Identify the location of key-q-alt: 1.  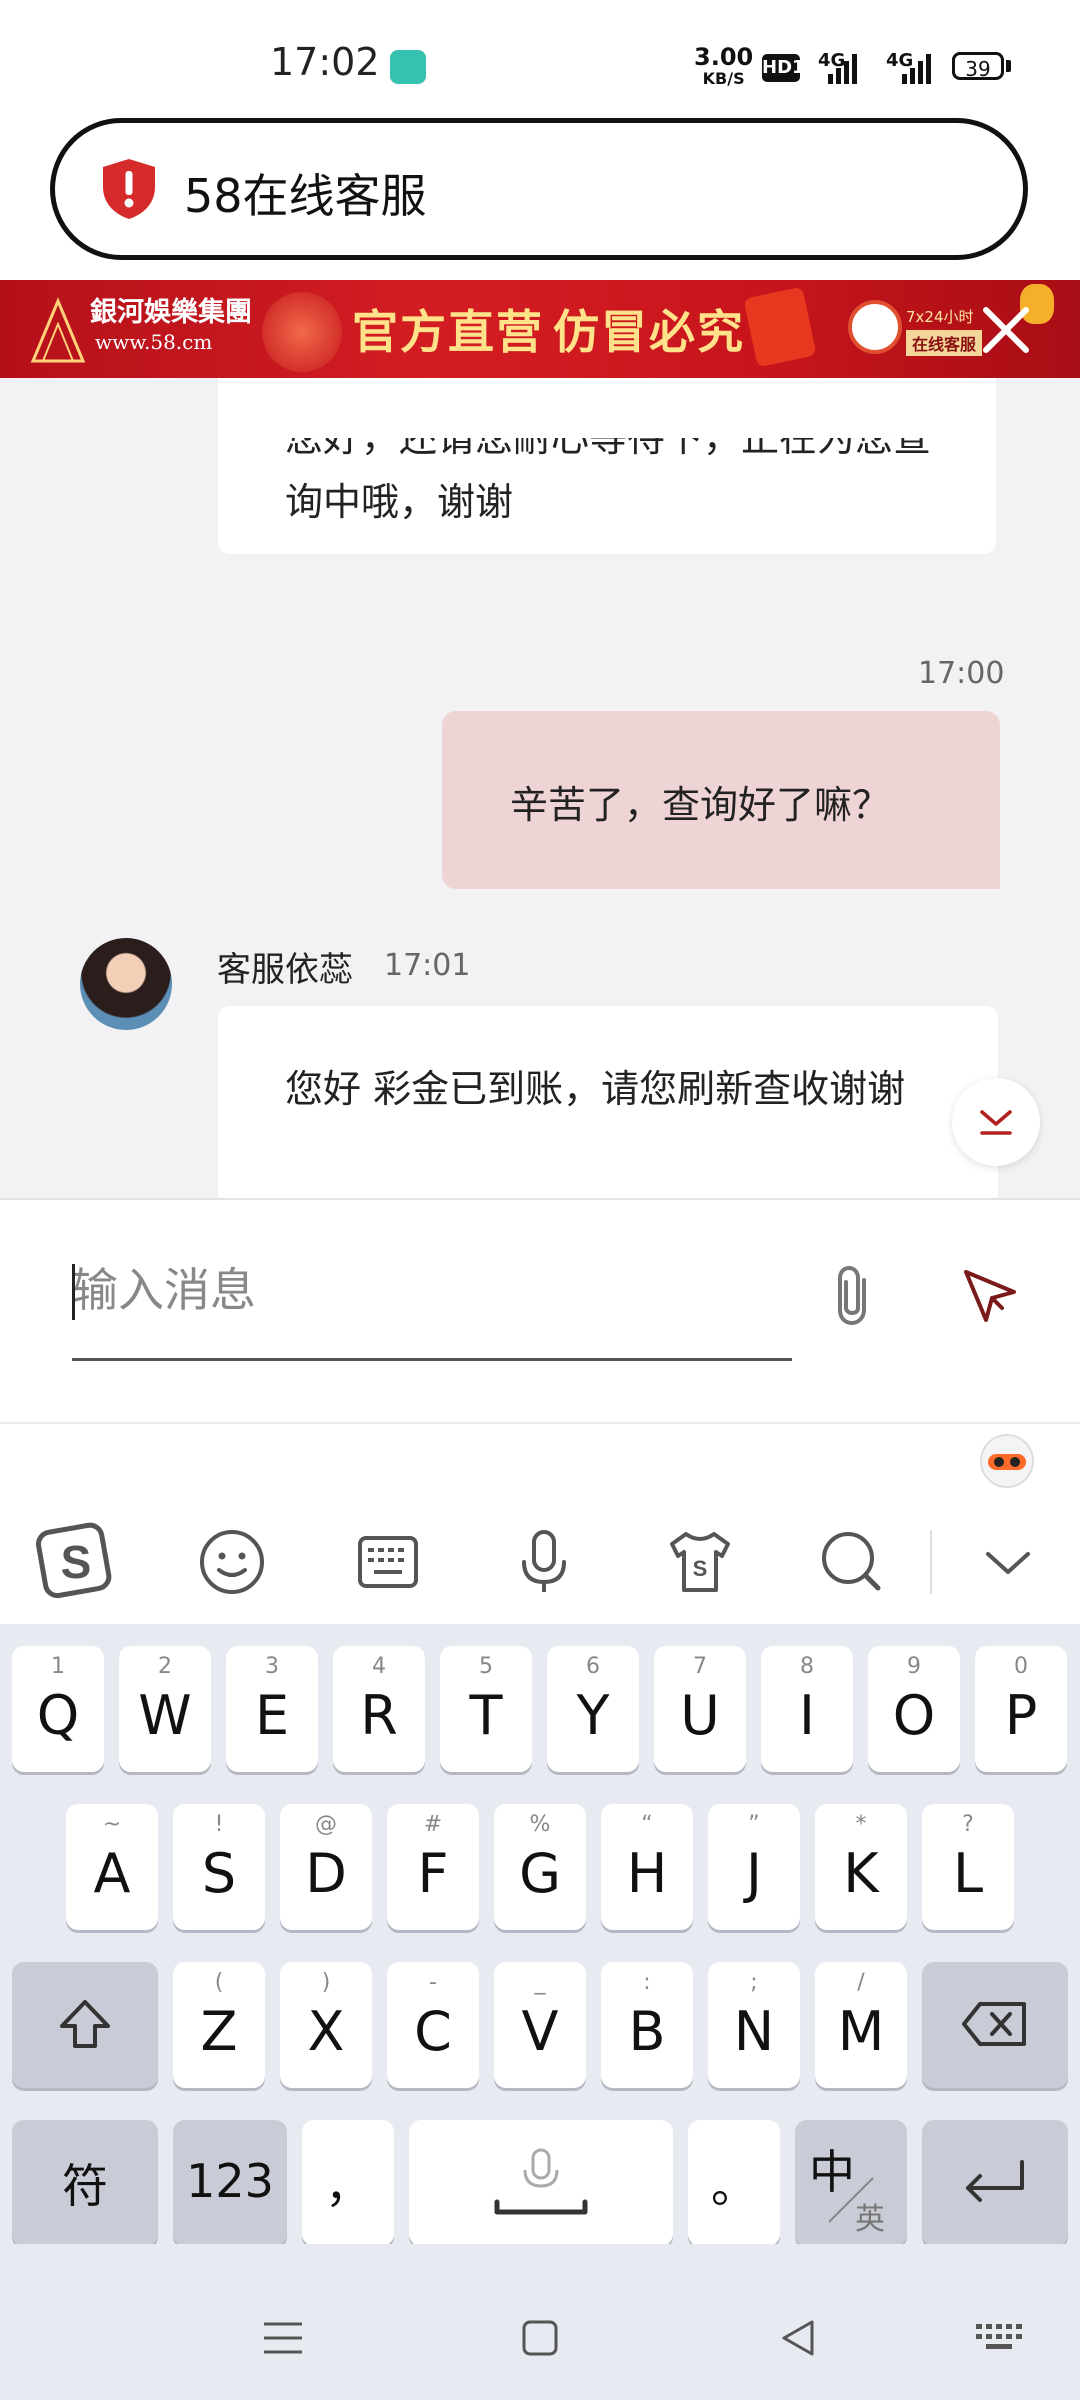
(58, 1666).